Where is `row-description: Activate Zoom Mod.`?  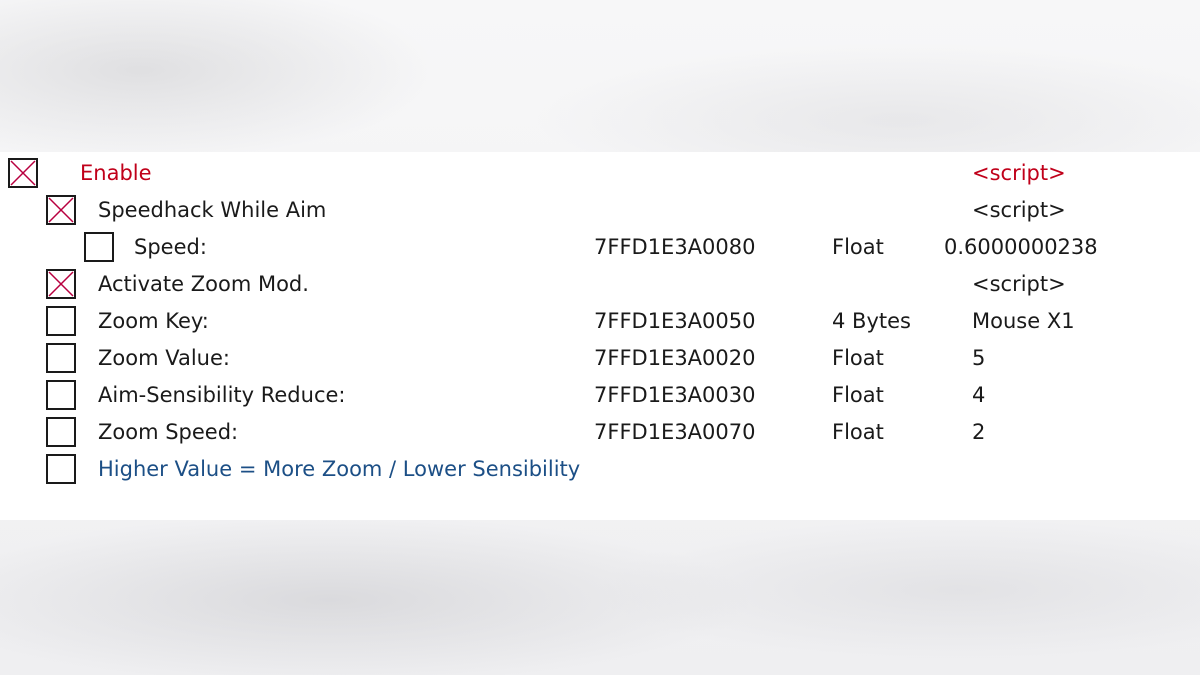
row-description: Activate Zoom Mod. is located at coordinates (203, 284).